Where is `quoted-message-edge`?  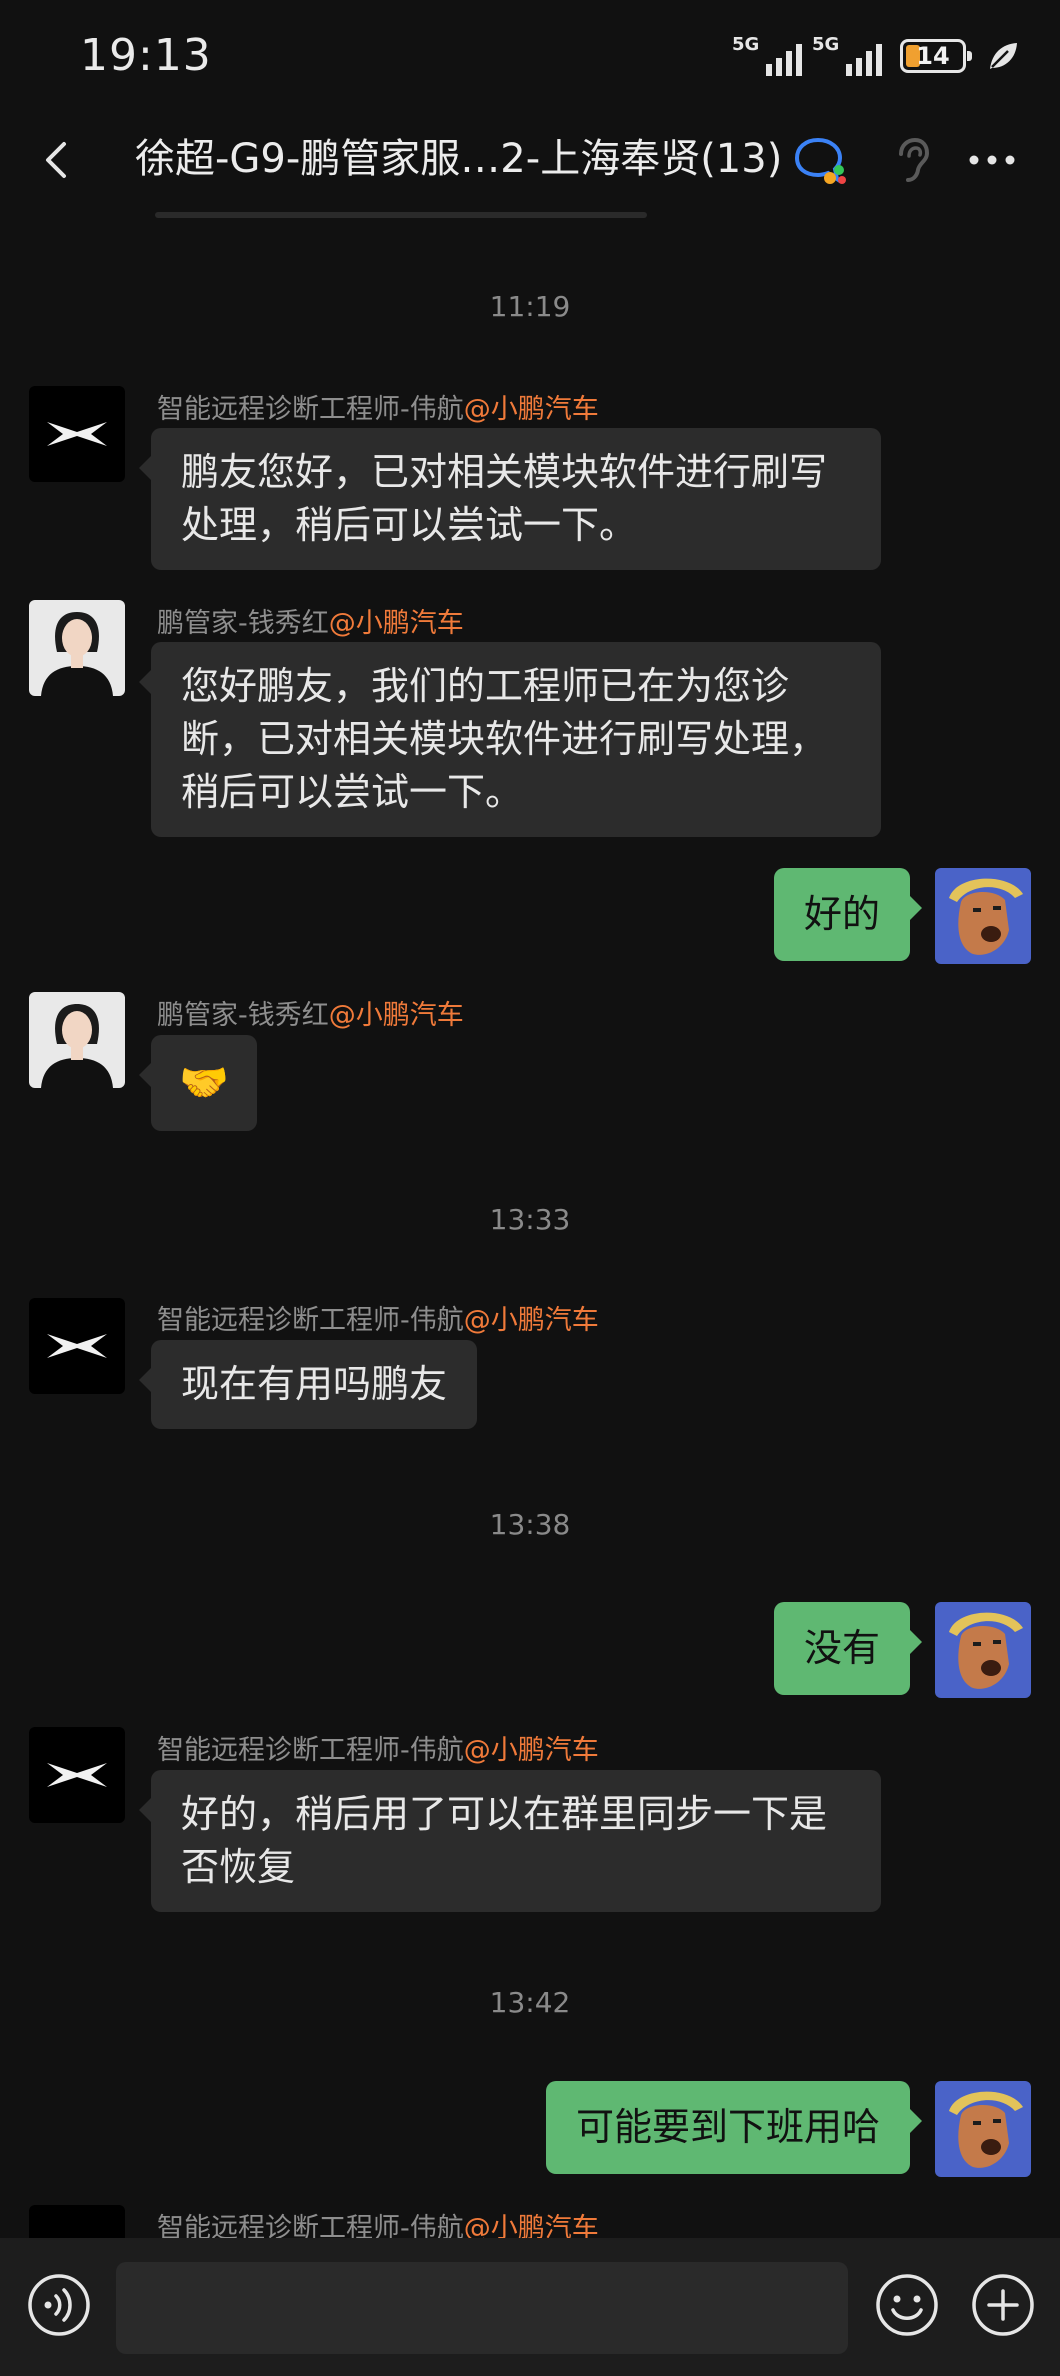
quoted-message-edge is located at coordinates (401, 215).